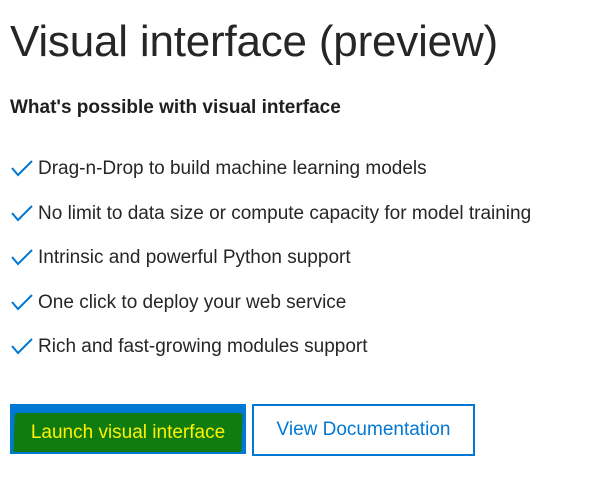  I want to click on page-title: Visual interface (preview), so click(254, 41).